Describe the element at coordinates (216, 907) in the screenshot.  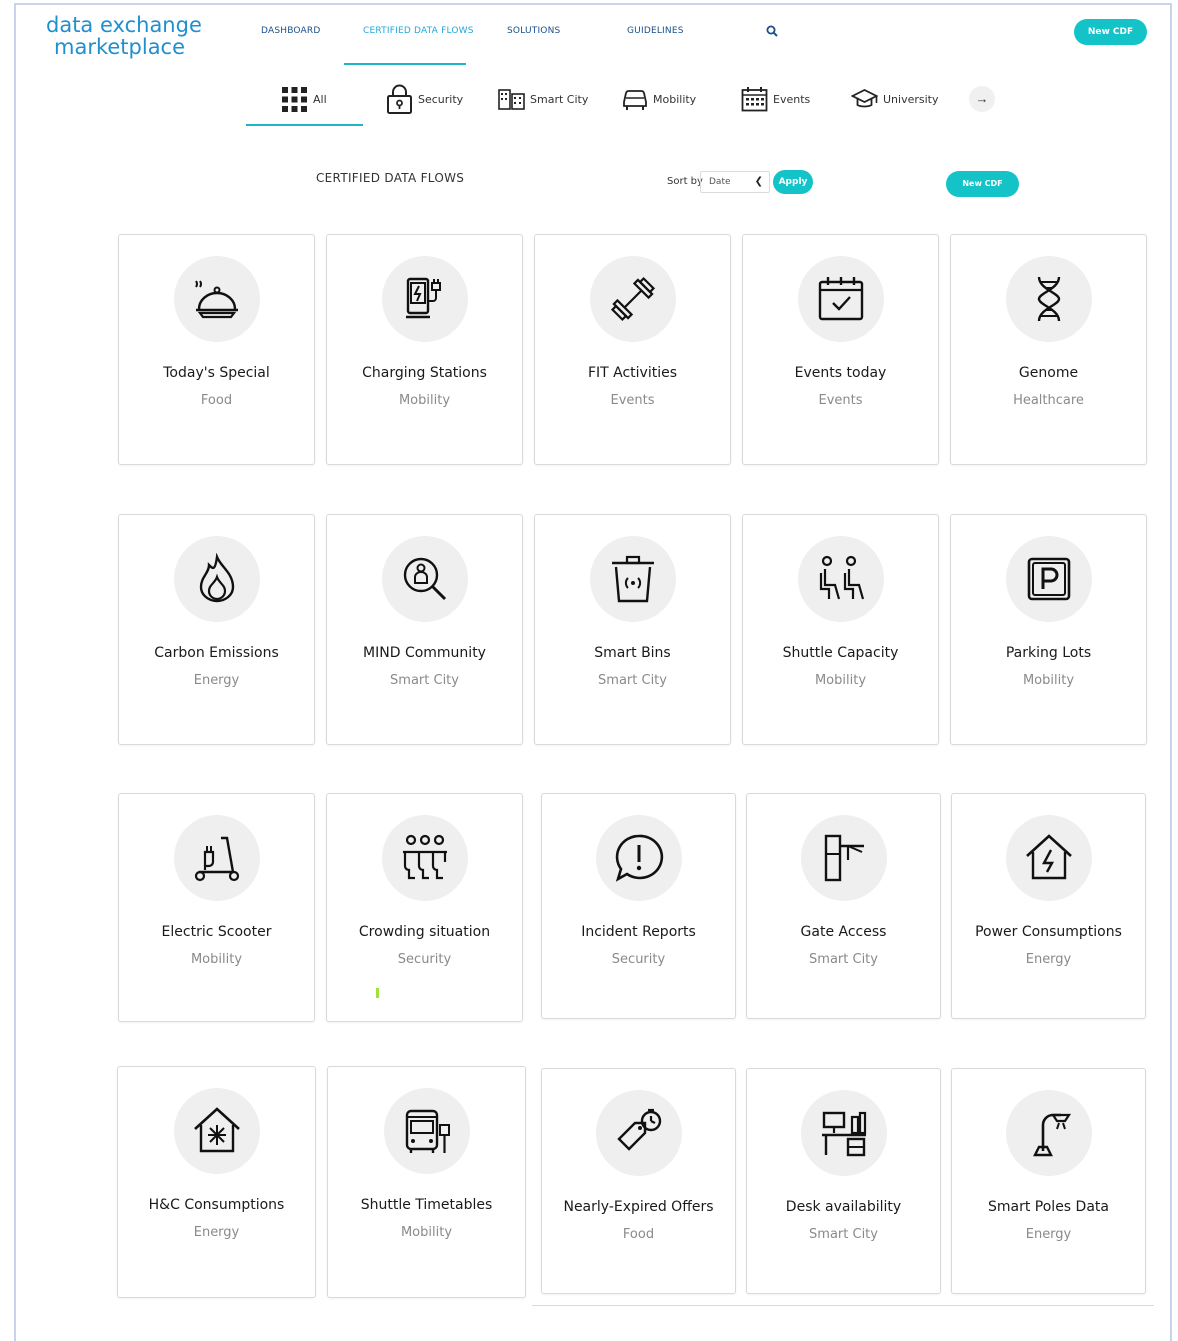
I see `card-electric-scooter: Electric Scooter Mobility` at that location.